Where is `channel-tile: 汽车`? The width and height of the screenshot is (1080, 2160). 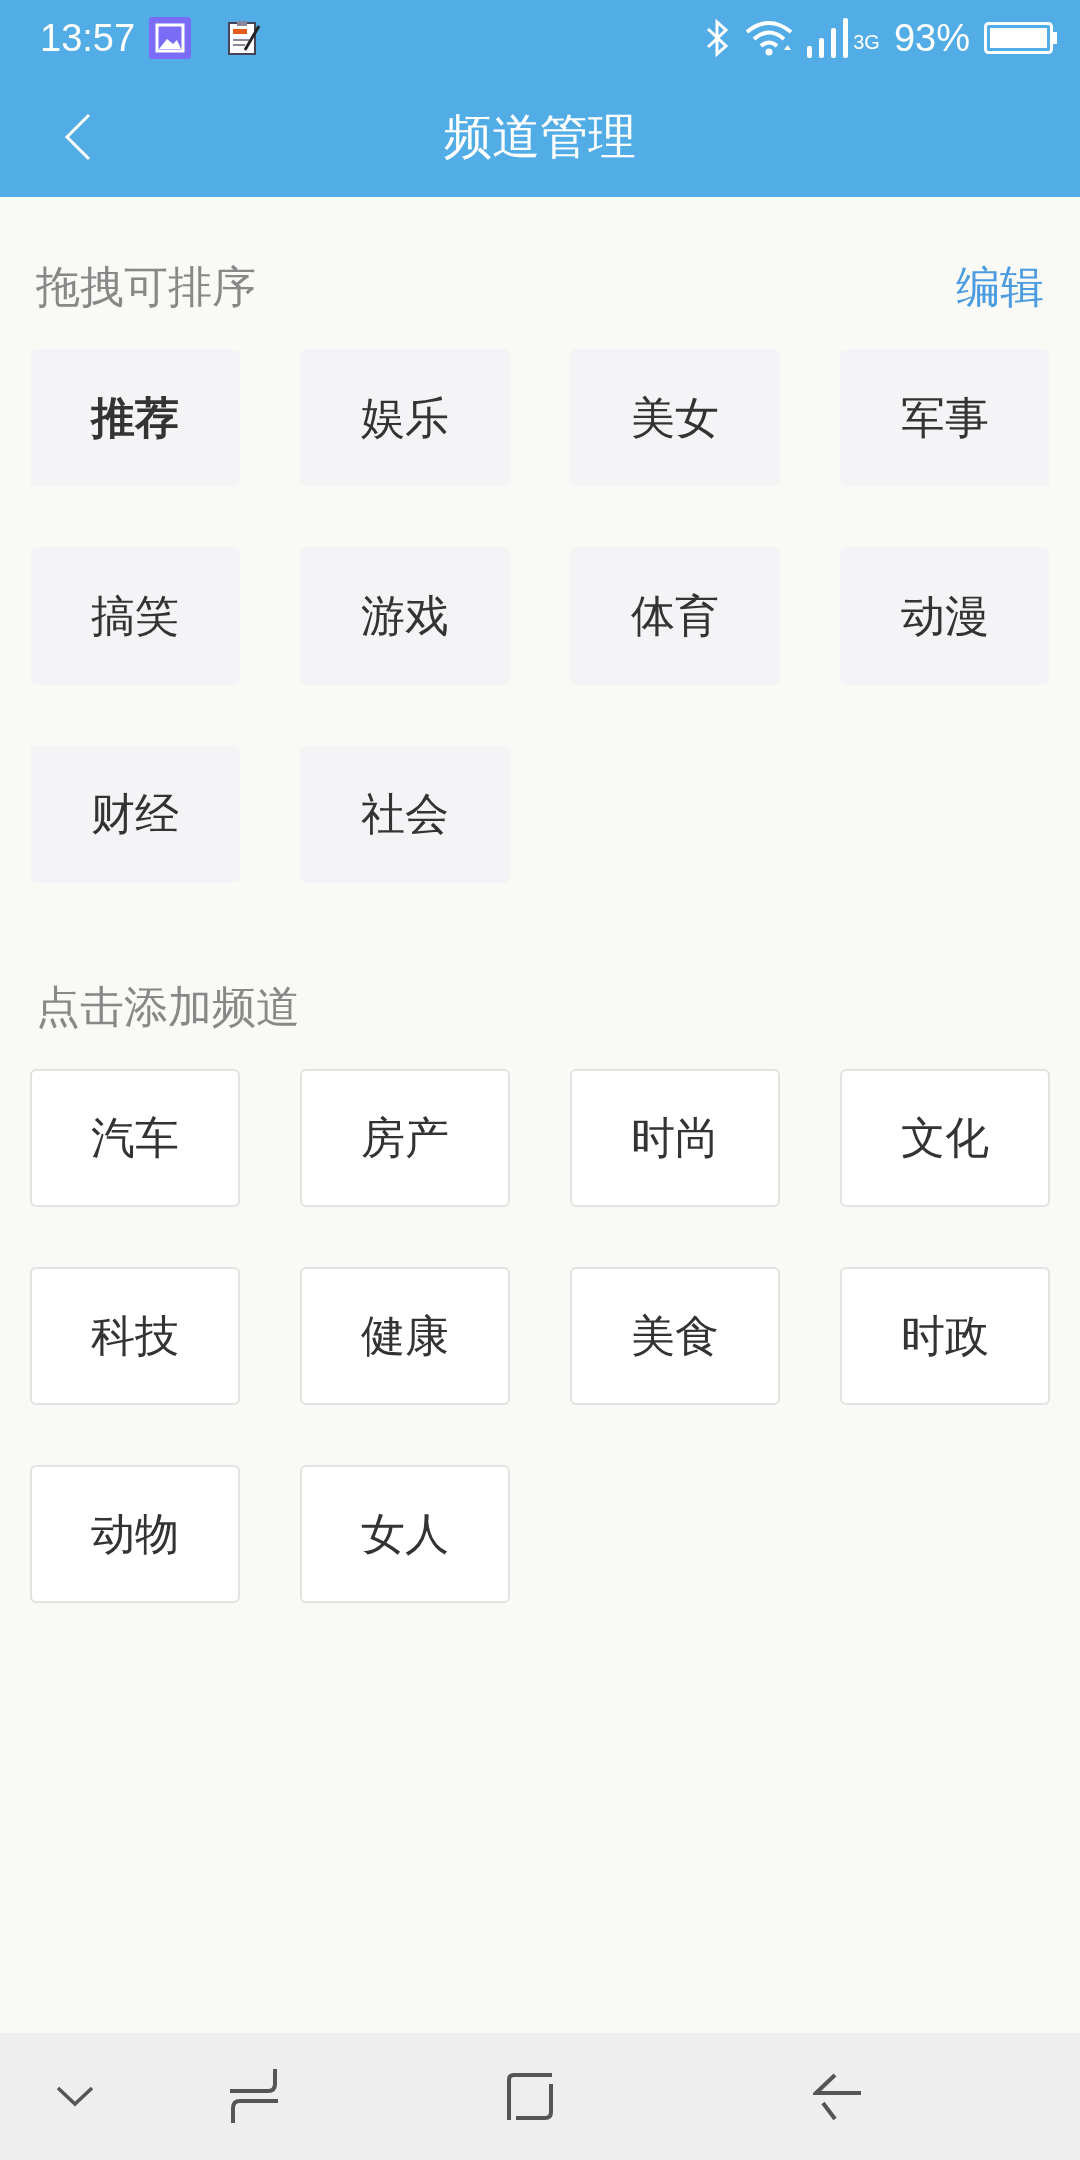 channel-tile: 汽车 is located at coordinates (135, 1138).